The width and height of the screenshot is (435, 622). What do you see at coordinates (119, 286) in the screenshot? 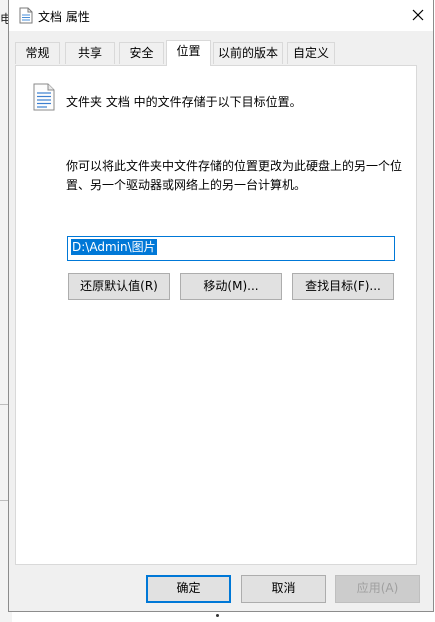
I see `restore-default-button: 还原默认值(R)` at bounding box center [119, 286].